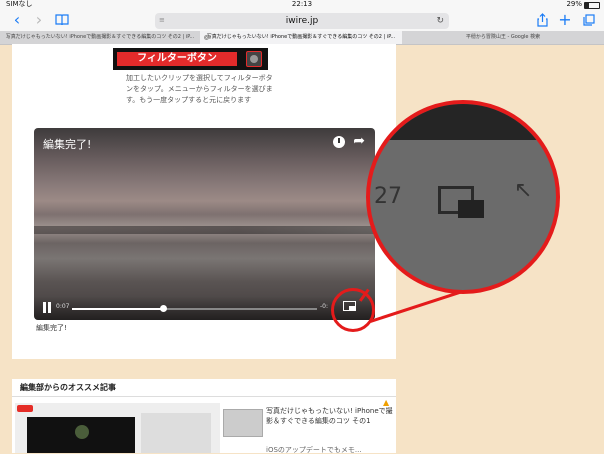 This screenshot has height=454, width=604. I want to click on close-tab-icon: ×, so click(206, 37).